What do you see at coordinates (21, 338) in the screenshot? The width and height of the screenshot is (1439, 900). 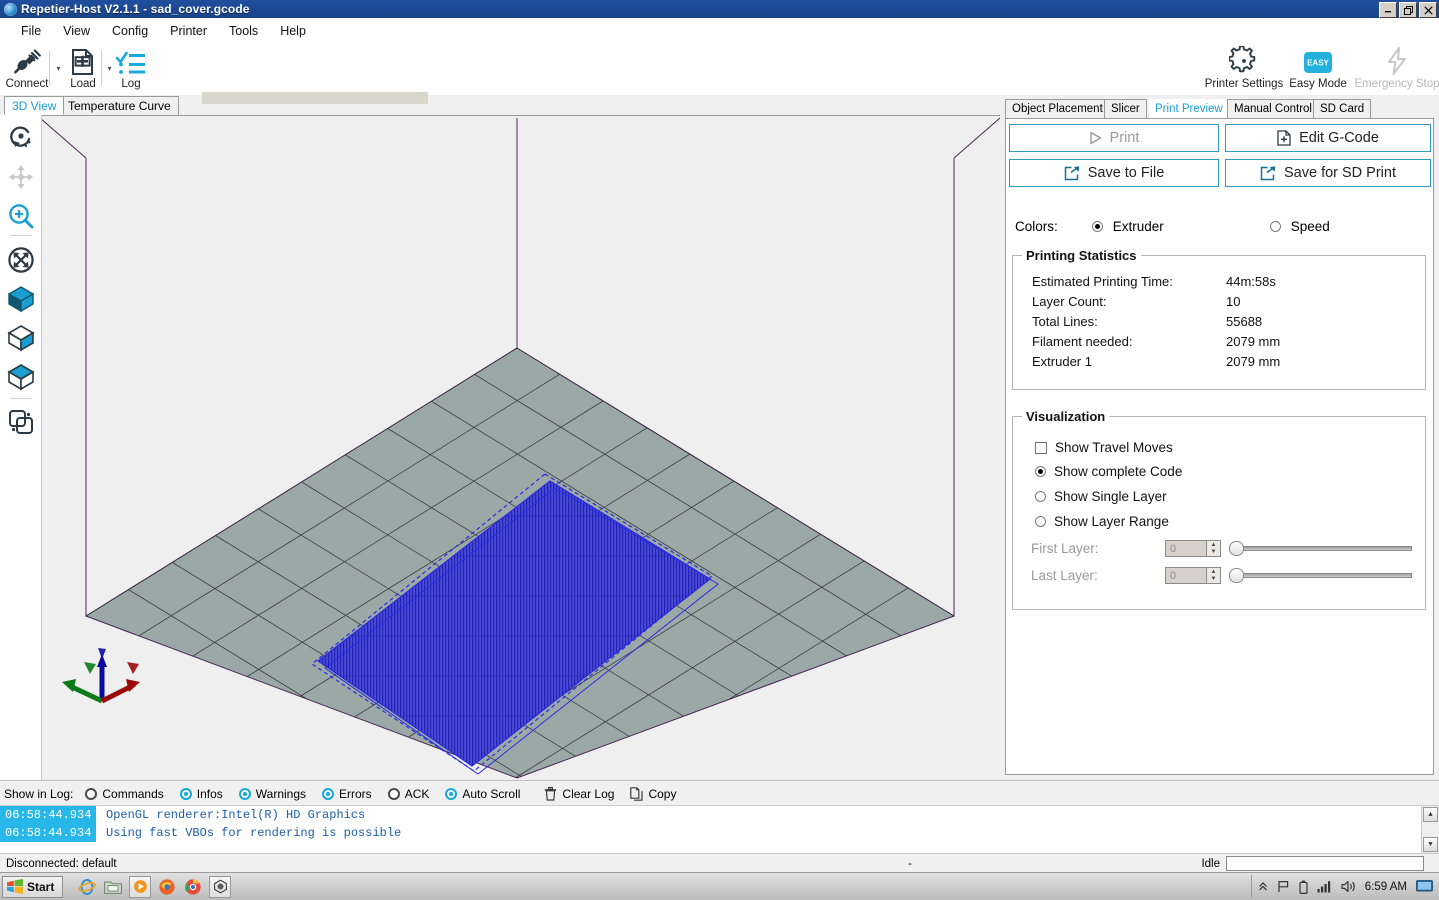 I see `front-view-icon` at bounding box center [21, 338].